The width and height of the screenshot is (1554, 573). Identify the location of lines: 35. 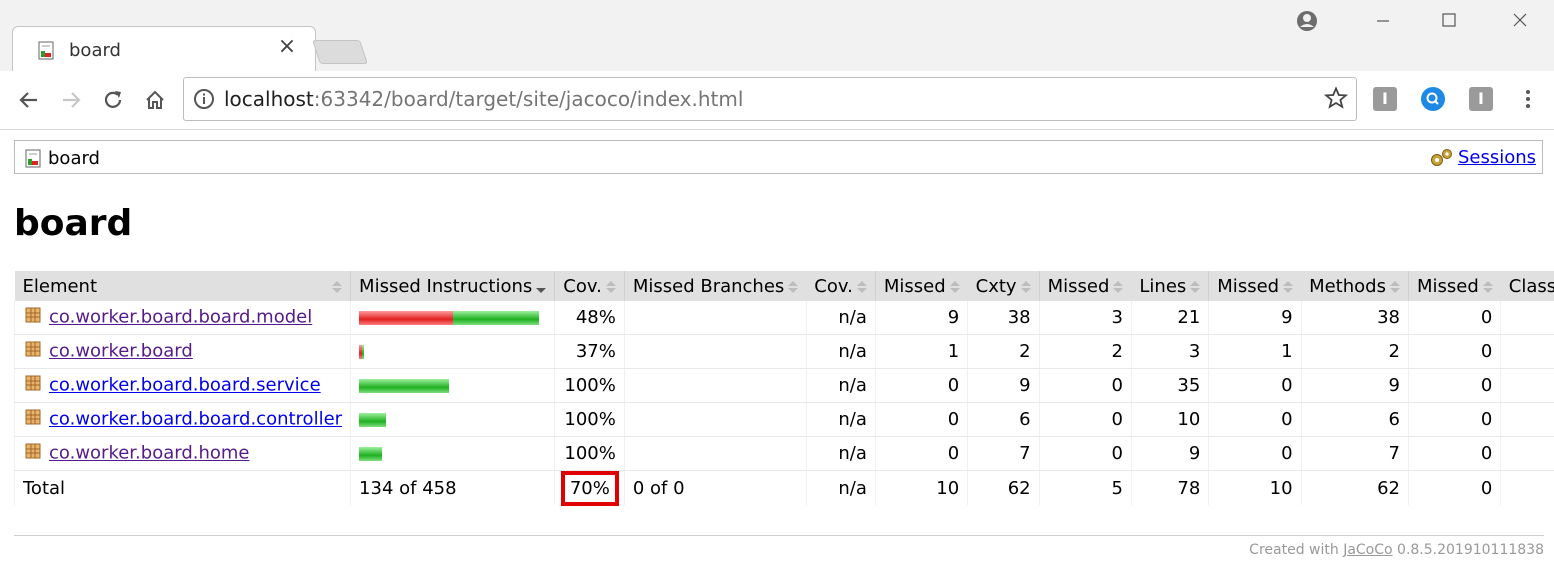
(1169, 385).